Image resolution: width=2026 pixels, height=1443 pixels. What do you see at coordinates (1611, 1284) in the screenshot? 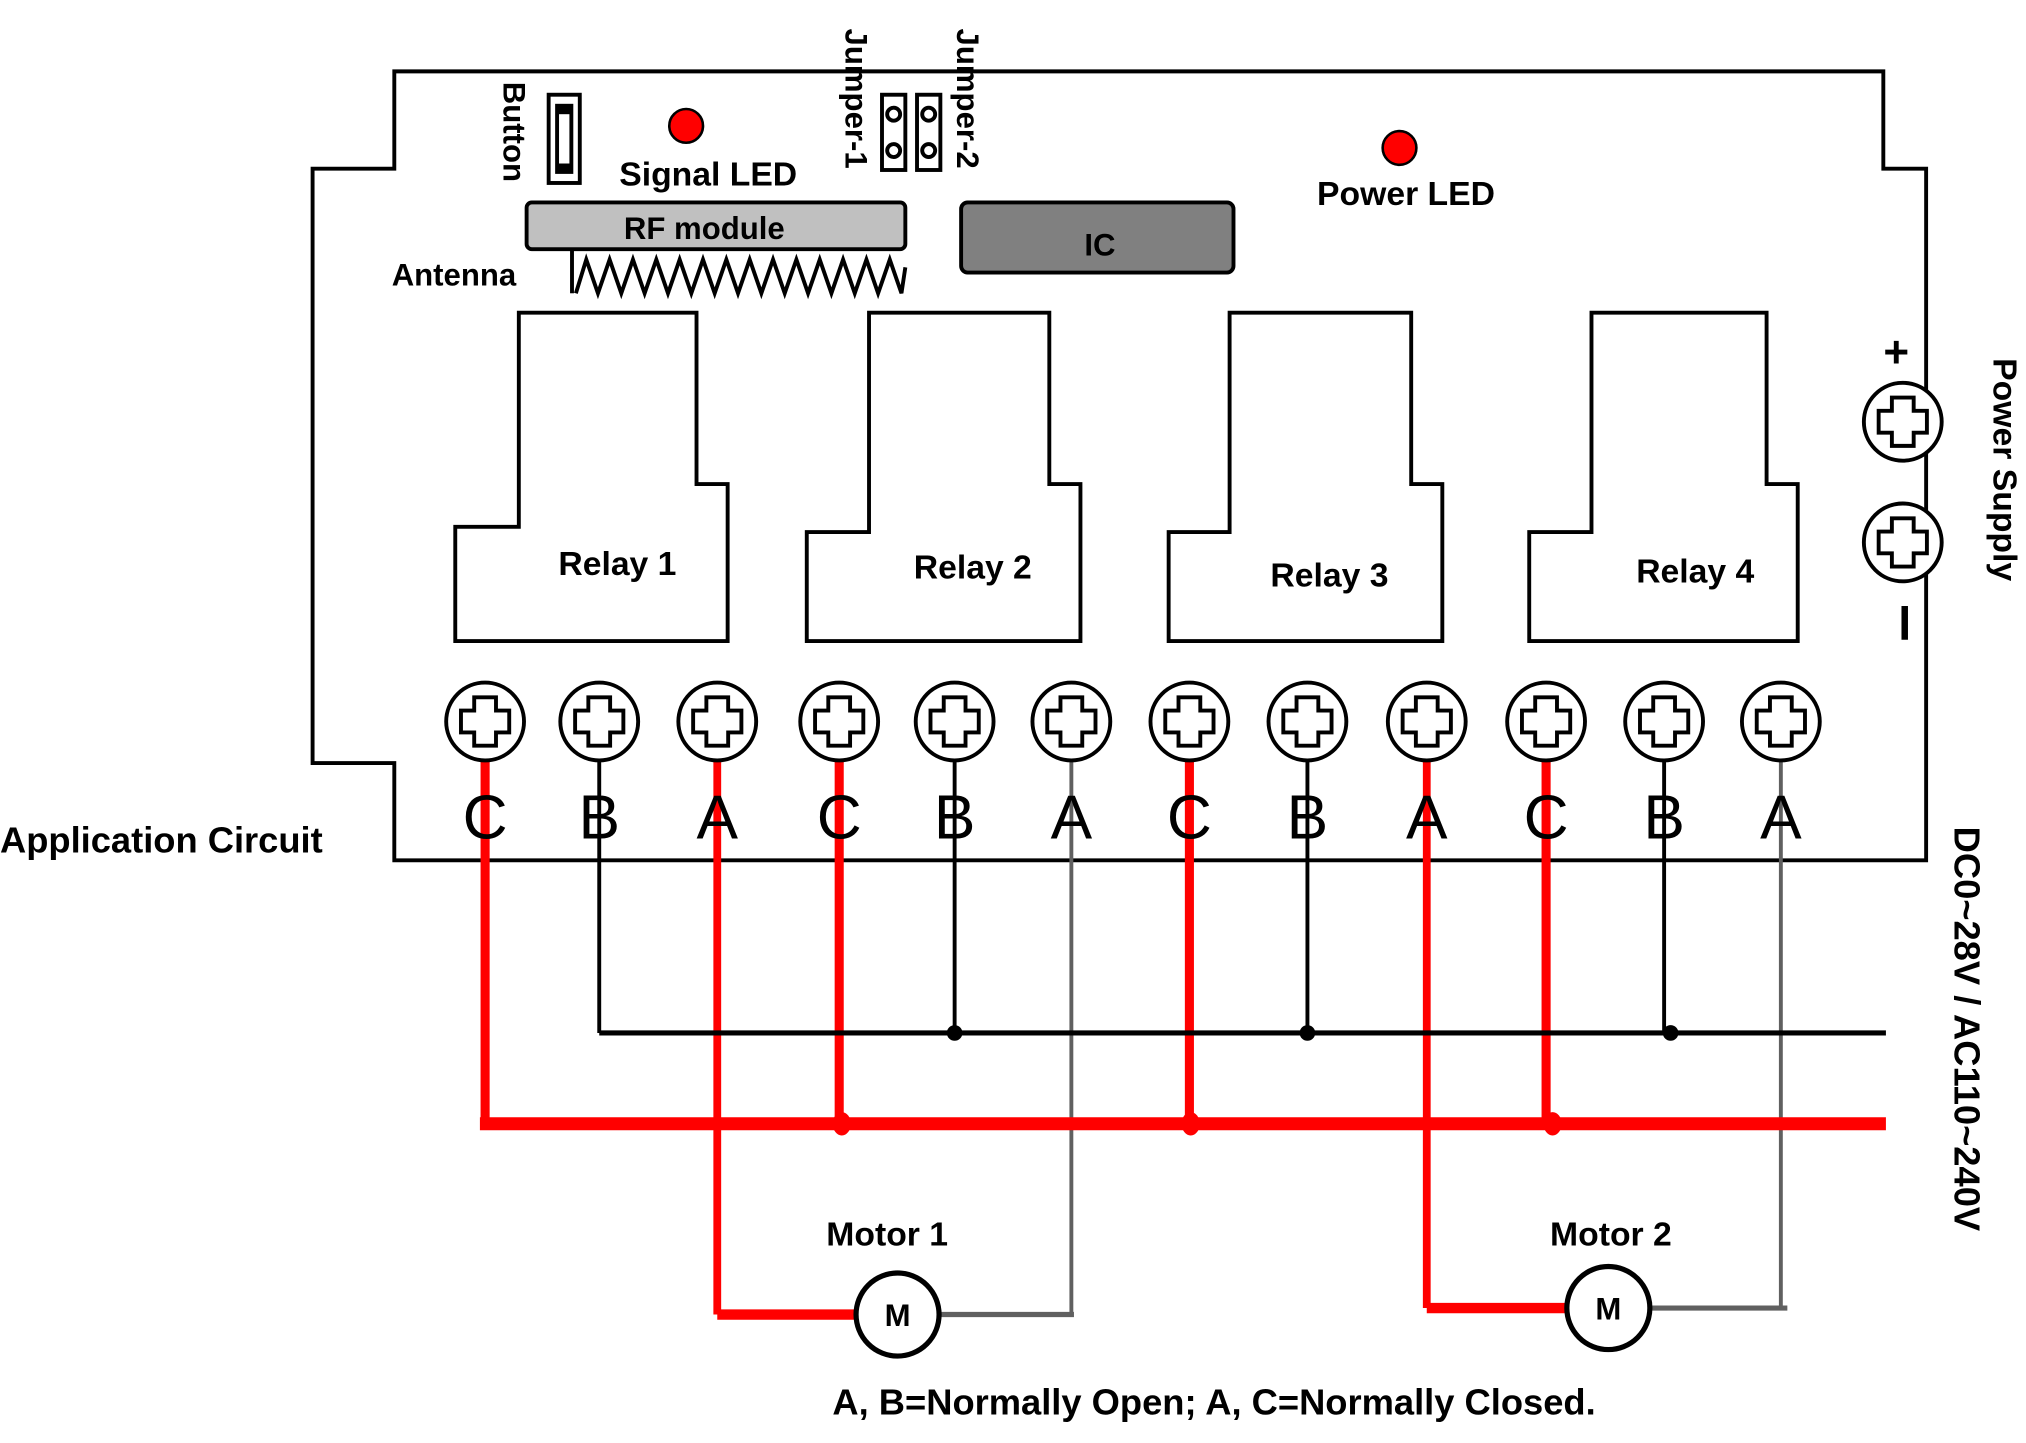
I see `motor-2: Motor 2 M` at bounding box center [1611, 1284].